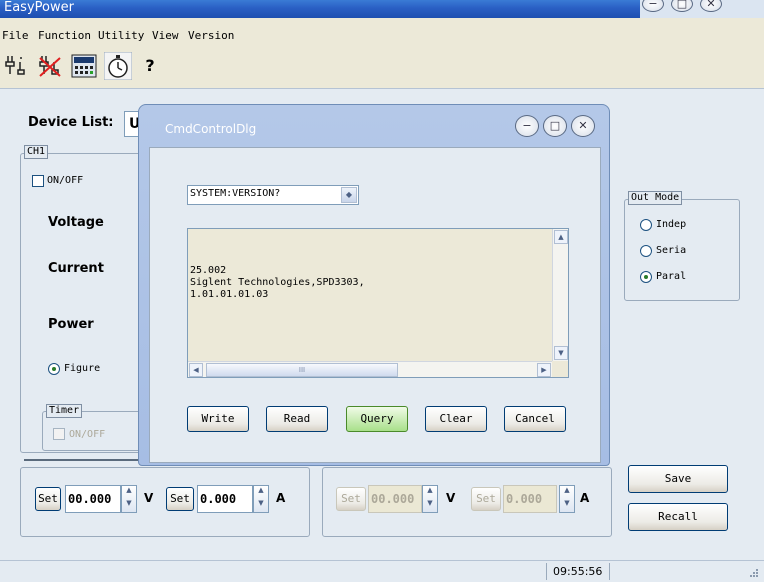 The height and width of the screenshot is (582, 764). What do you see at coordinates (561, 237) in the screenshot?
I see `scroll-up-icon: ▲` at bounding box center [561, 237].